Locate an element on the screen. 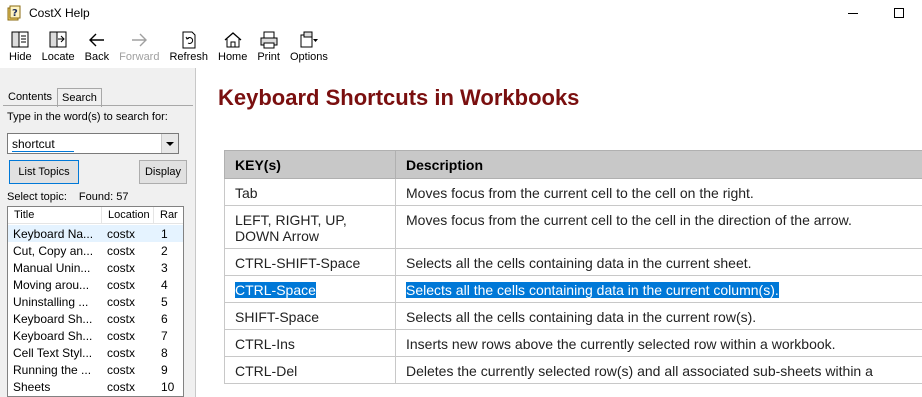 The width and height of the screenshot is (922, 397). shortcut-key-cell: CTRL-SHIFT-Space is located at coordinates (310, 262).